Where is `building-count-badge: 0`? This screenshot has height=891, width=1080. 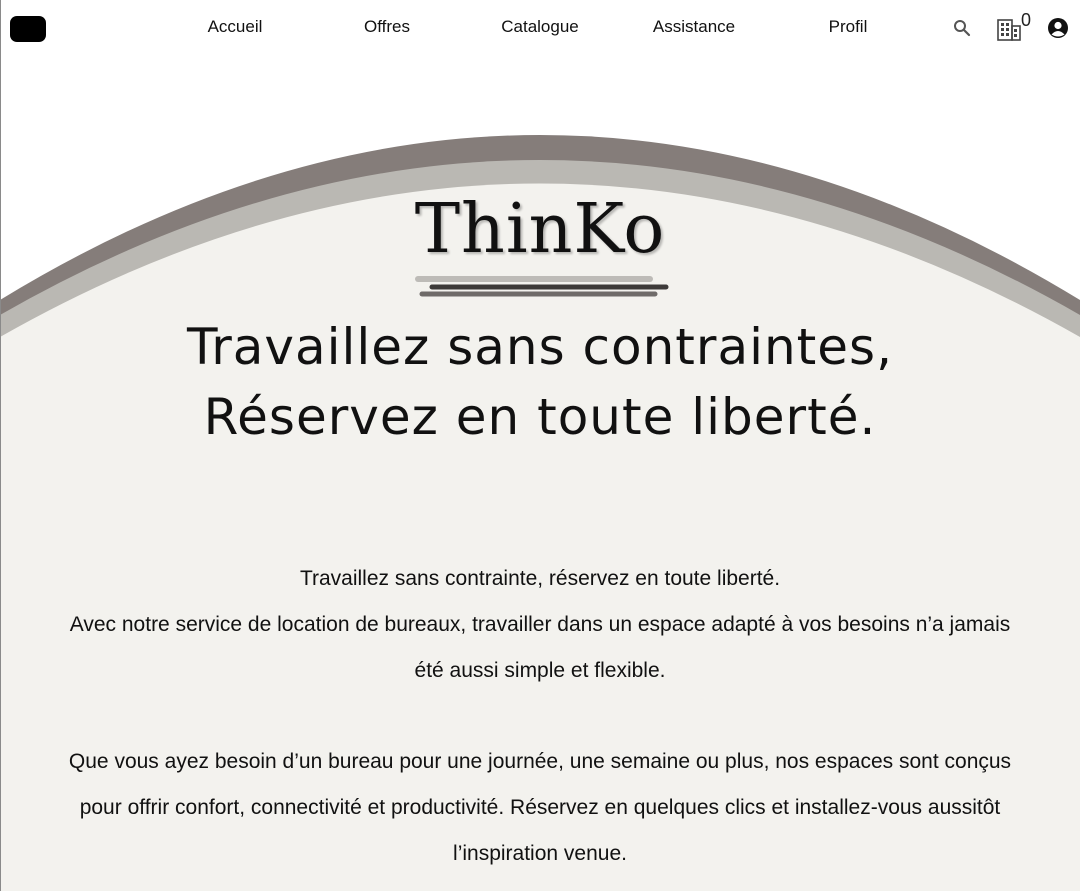 building-count-badge: 0 is located at coordinates (1026, 20).